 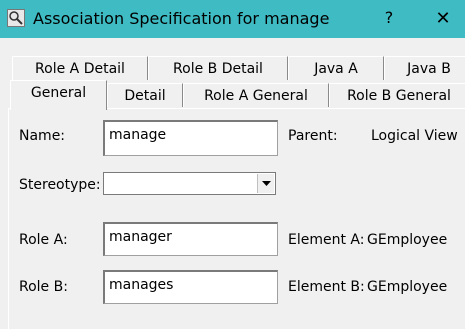 I want to click on tab-java-b: Java B, so click(x=424, y=68).